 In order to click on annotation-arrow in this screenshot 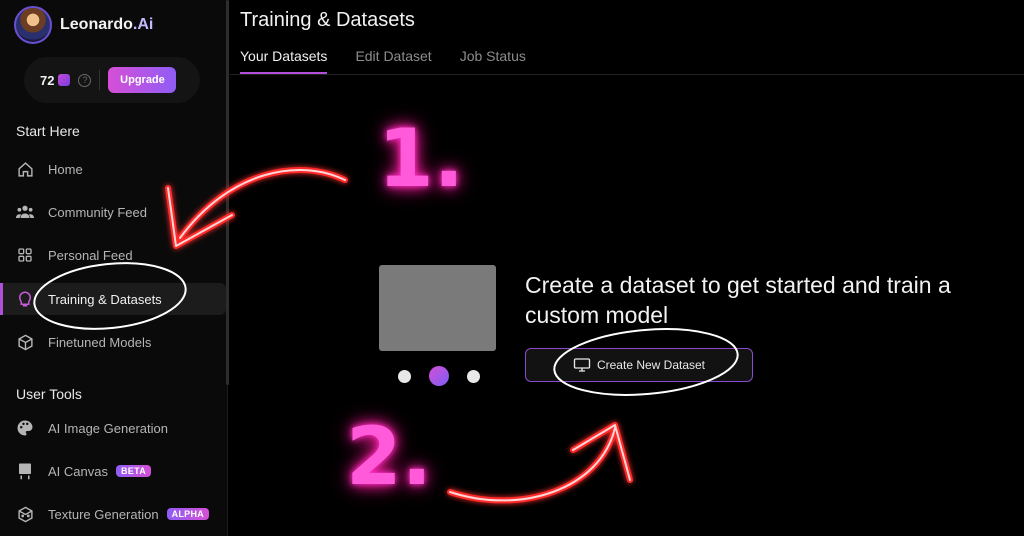, I will do `click(540, 463)`.